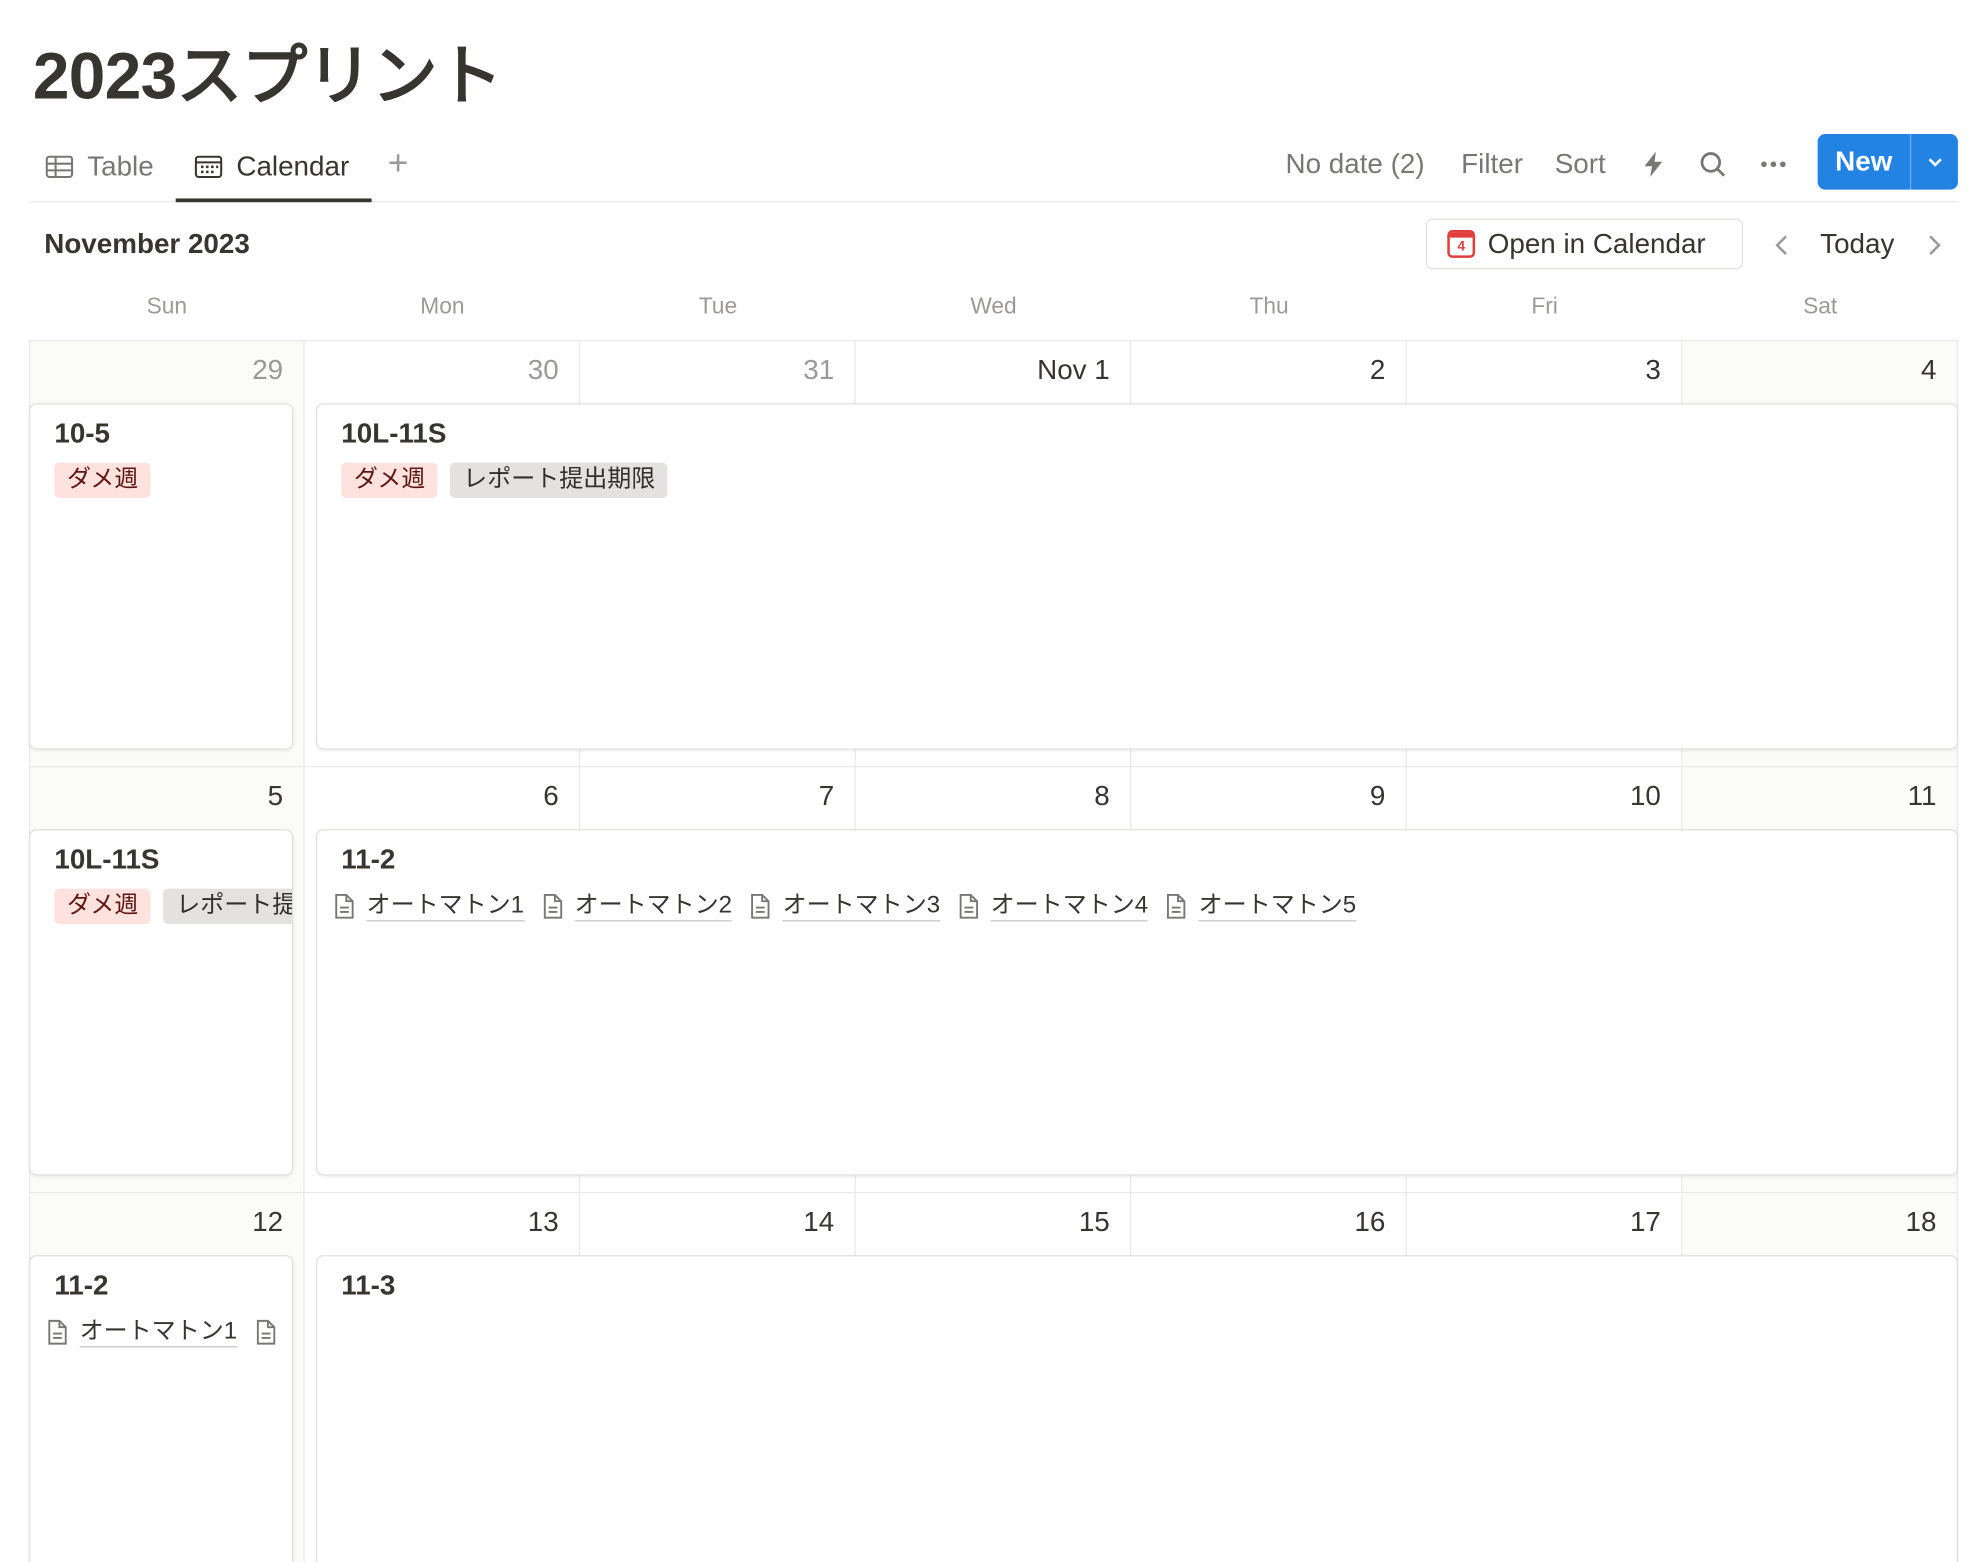  What do you see at coordinates (1934, 162) in the screenshot?
I see `new-dropdown-toggle` at bounding box center [1934, 162].